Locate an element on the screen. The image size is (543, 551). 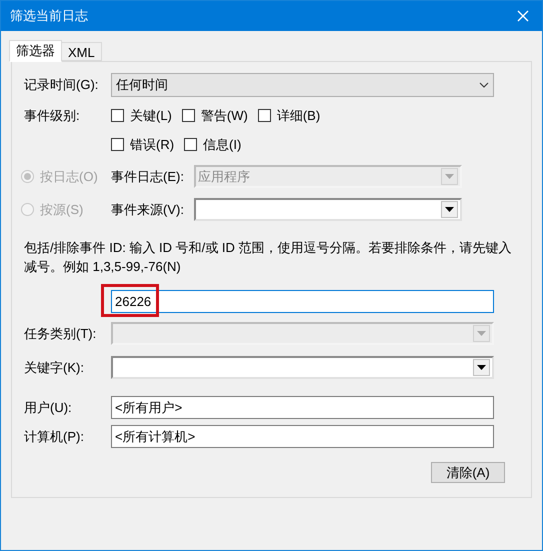
field-label: 事件级别: is located at coordinates (52, 116).